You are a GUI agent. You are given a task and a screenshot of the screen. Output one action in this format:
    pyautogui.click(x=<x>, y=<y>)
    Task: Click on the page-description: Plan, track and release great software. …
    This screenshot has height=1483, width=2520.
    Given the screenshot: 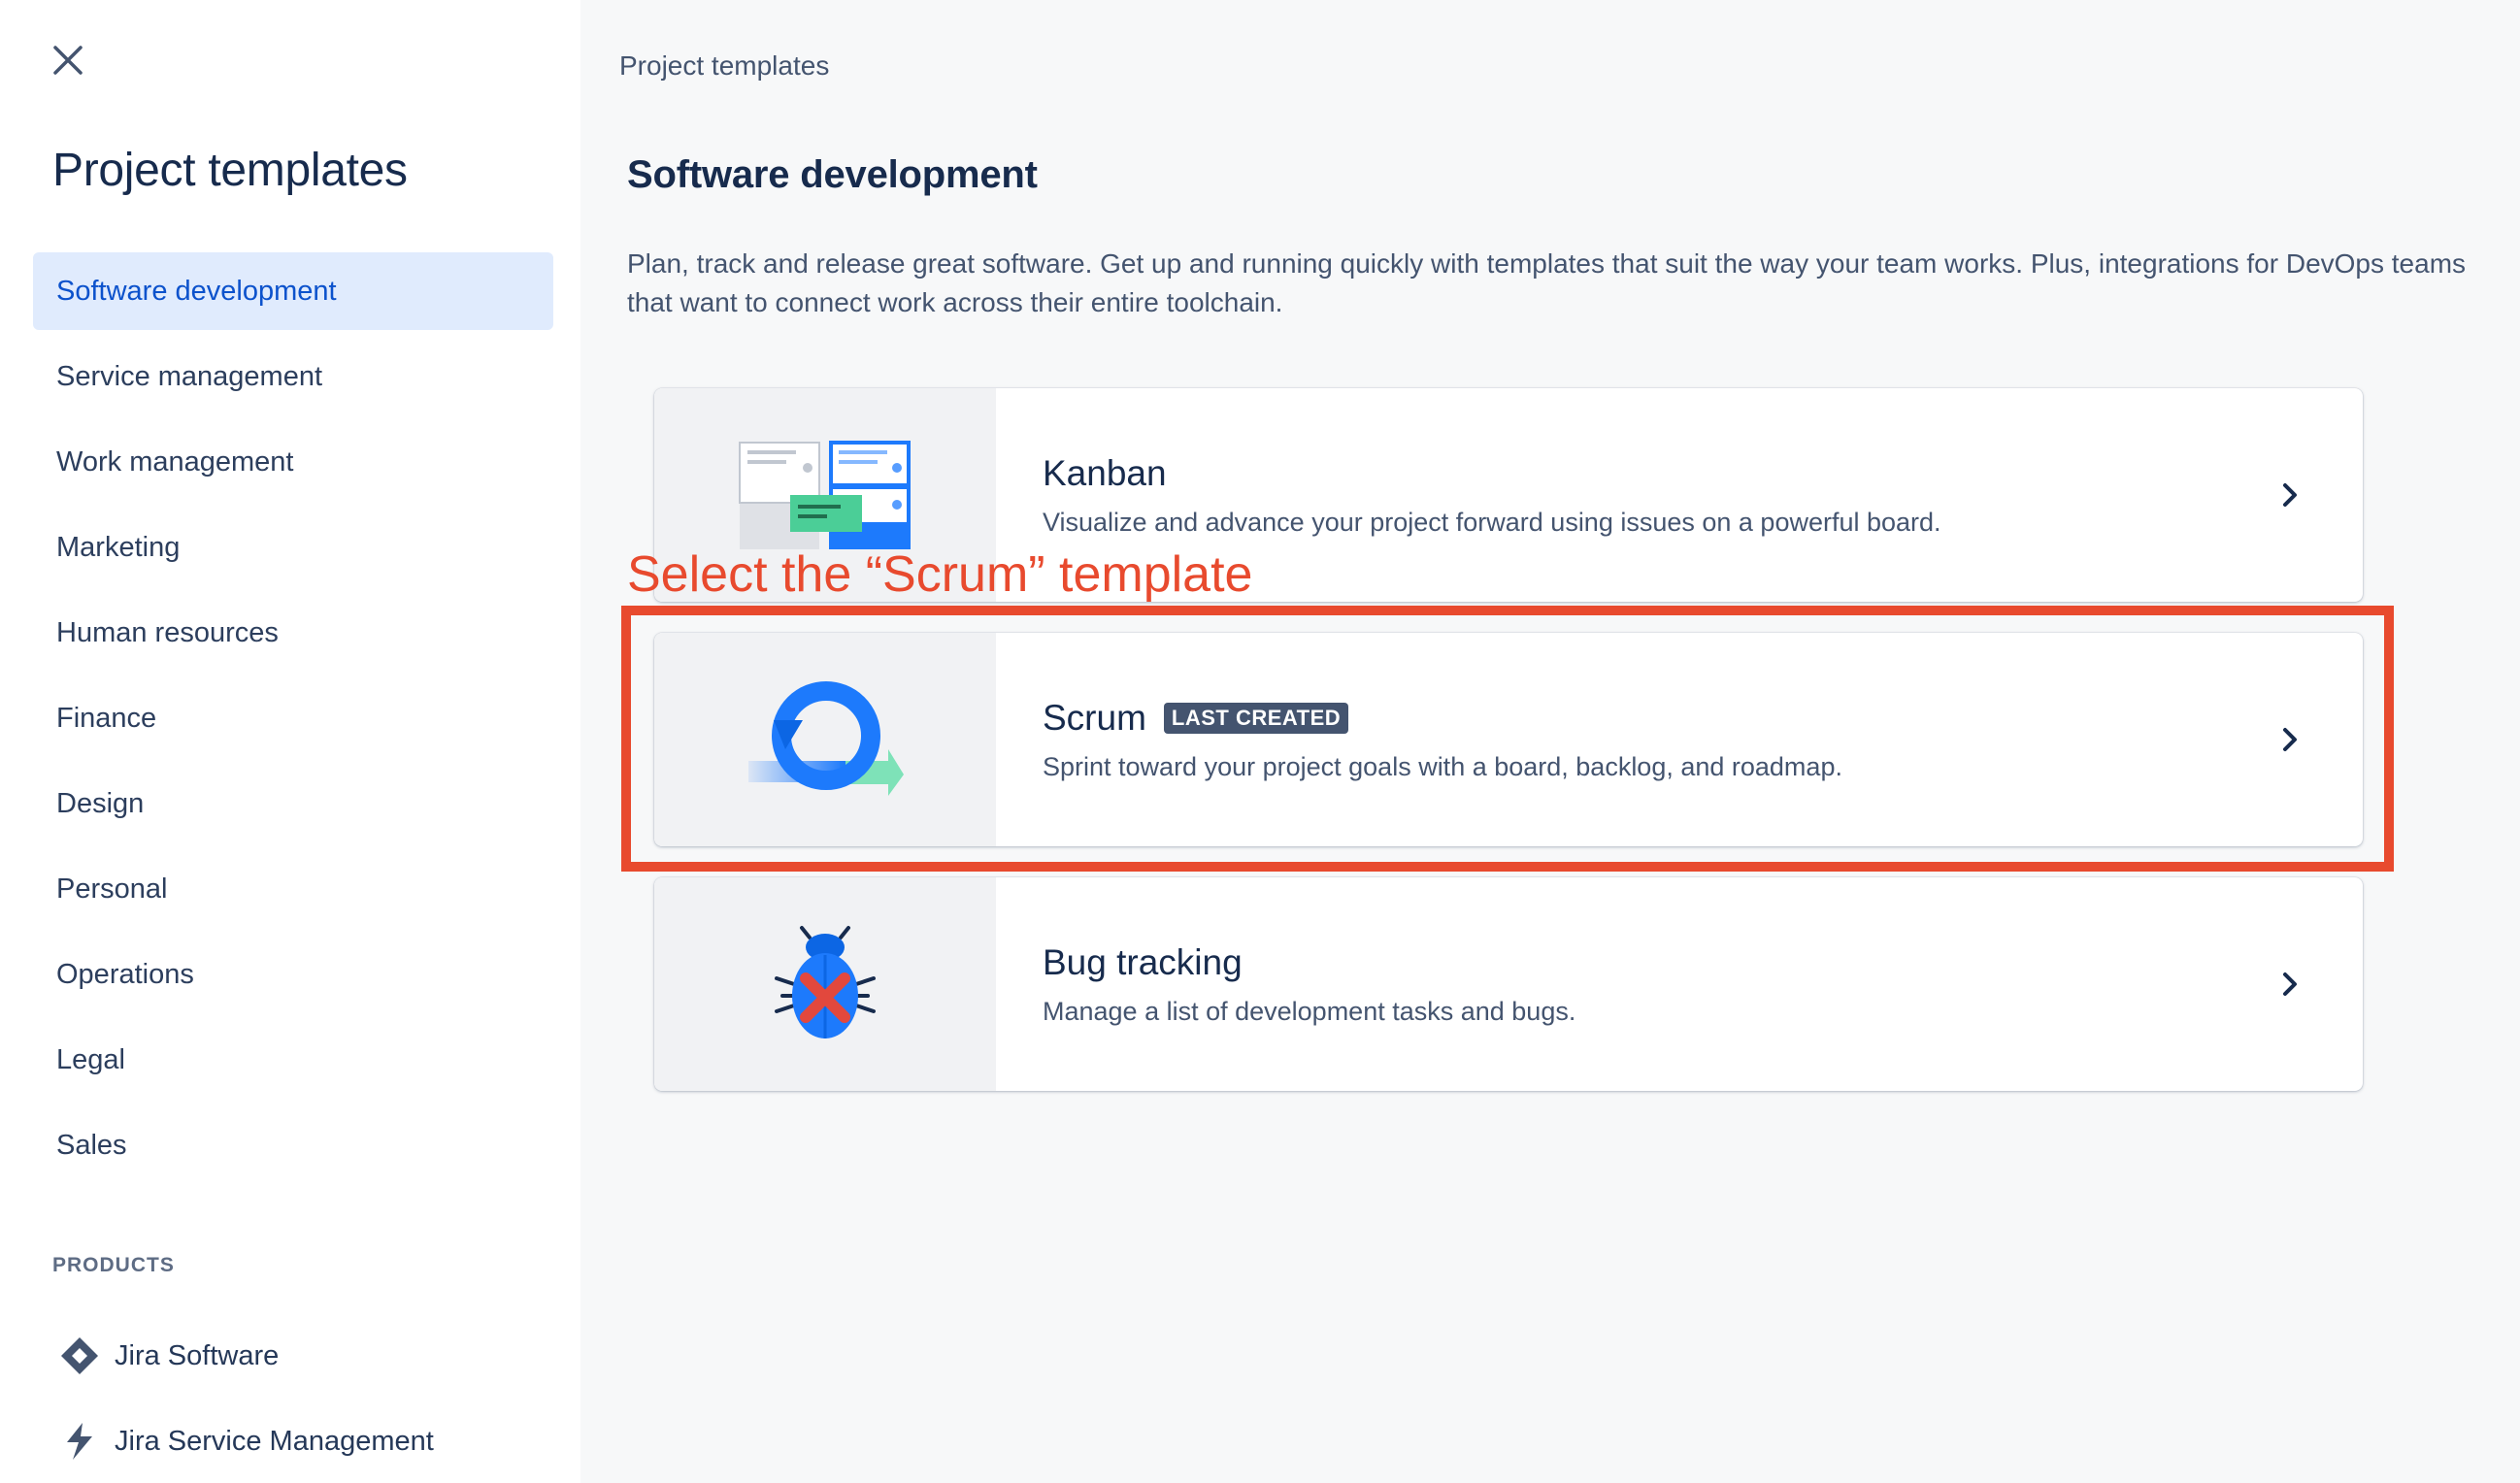 What is the action you would take?
    pyautogui.click(x=1547, y=283)
    